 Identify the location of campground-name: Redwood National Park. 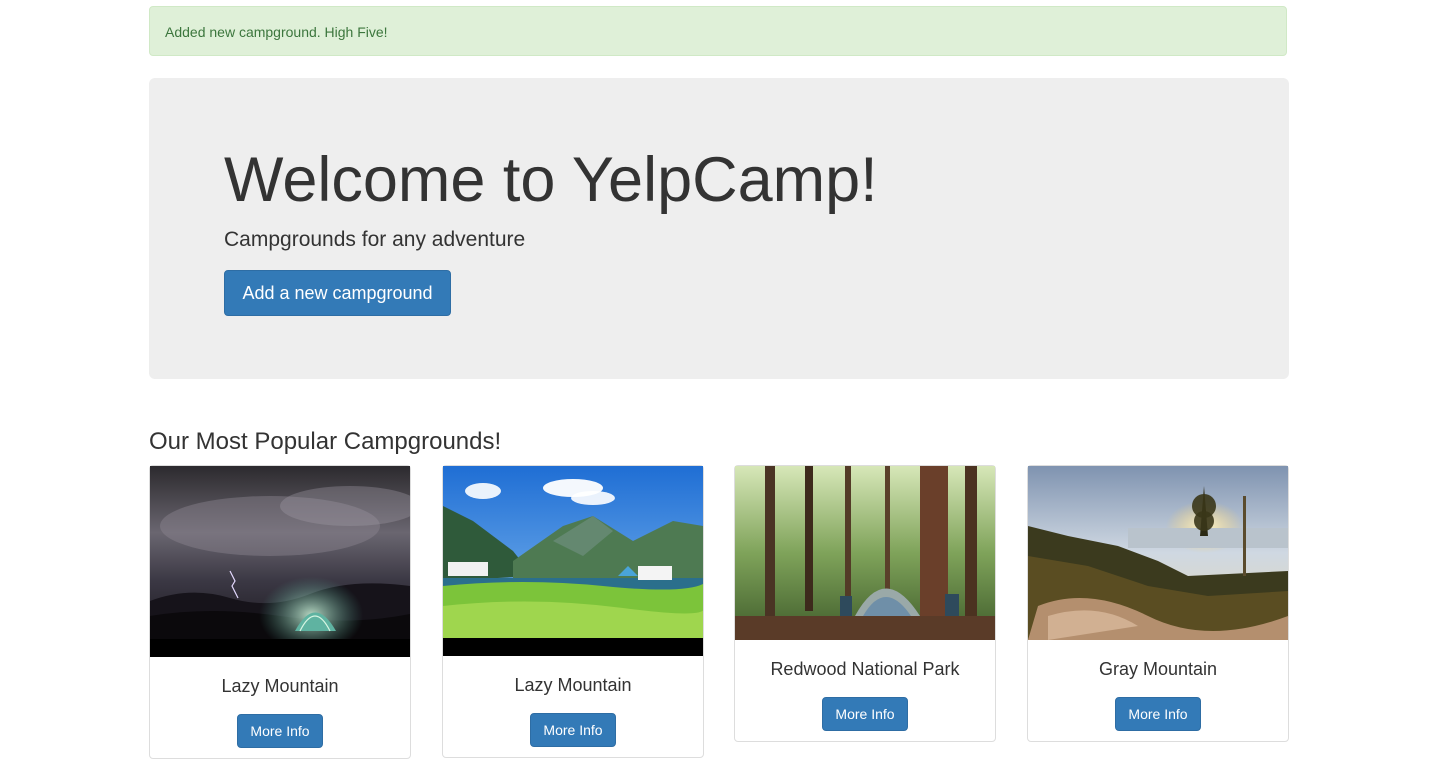
(865, 669).